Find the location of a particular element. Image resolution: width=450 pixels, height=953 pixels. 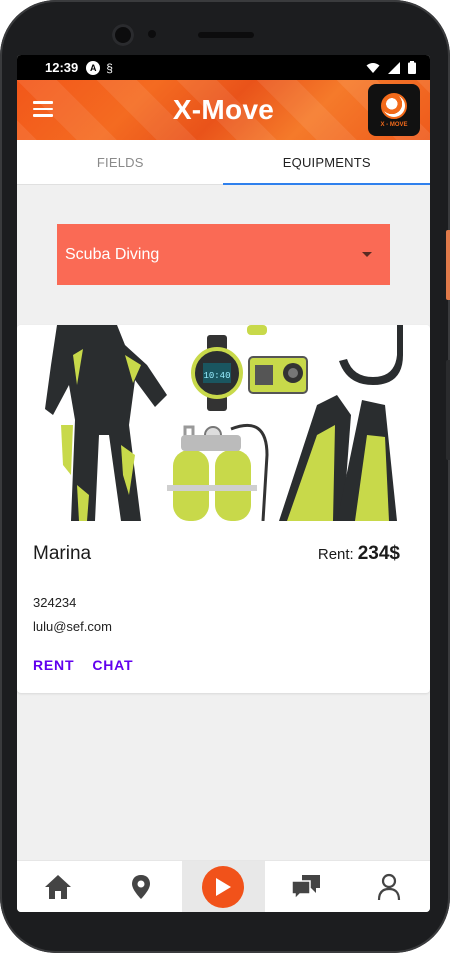

volume-button is located at coordinates (448, 410).